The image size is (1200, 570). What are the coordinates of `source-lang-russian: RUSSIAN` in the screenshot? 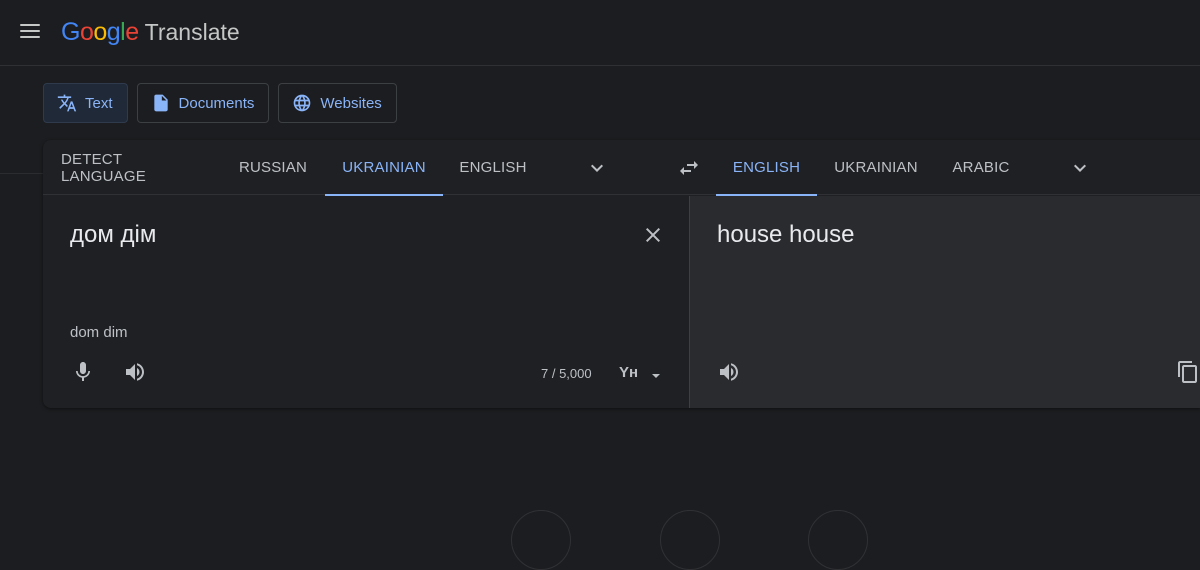 It's located at (273, 167).